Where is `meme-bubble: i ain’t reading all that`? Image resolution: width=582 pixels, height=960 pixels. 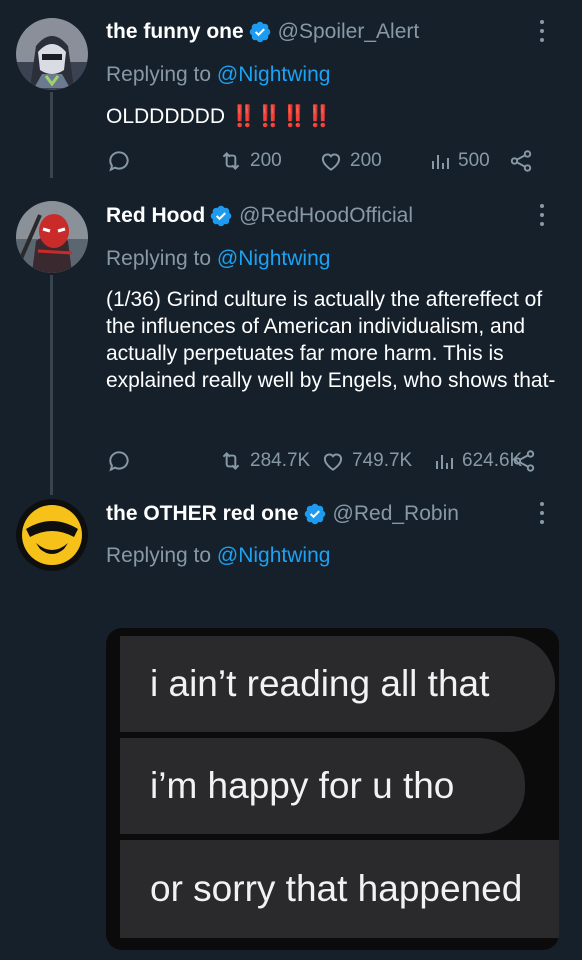
meme-bubble: i ain’t reading all that is located at coordinates (337, 684).